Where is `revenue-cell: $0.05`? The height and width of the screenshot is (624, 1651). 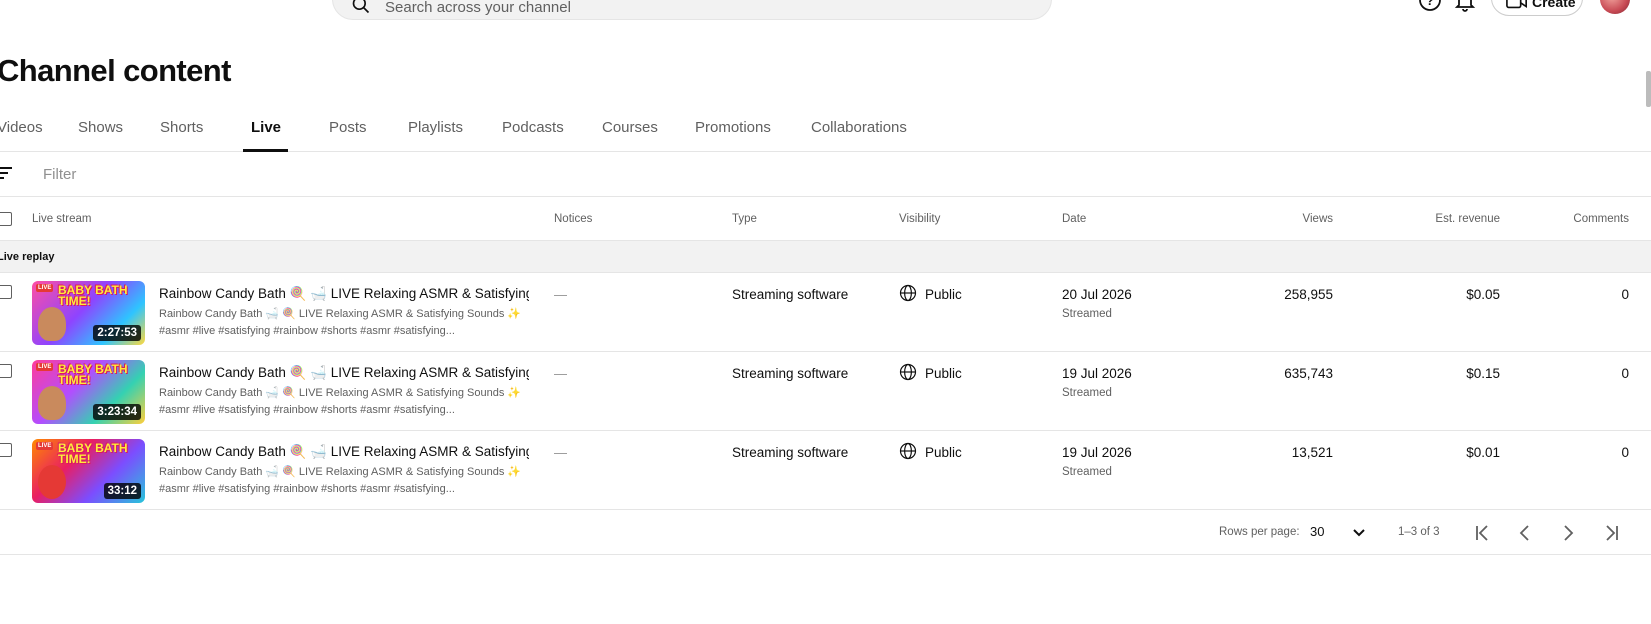 revenue-cell: $0.05 is located at coordinates (1483, 294).